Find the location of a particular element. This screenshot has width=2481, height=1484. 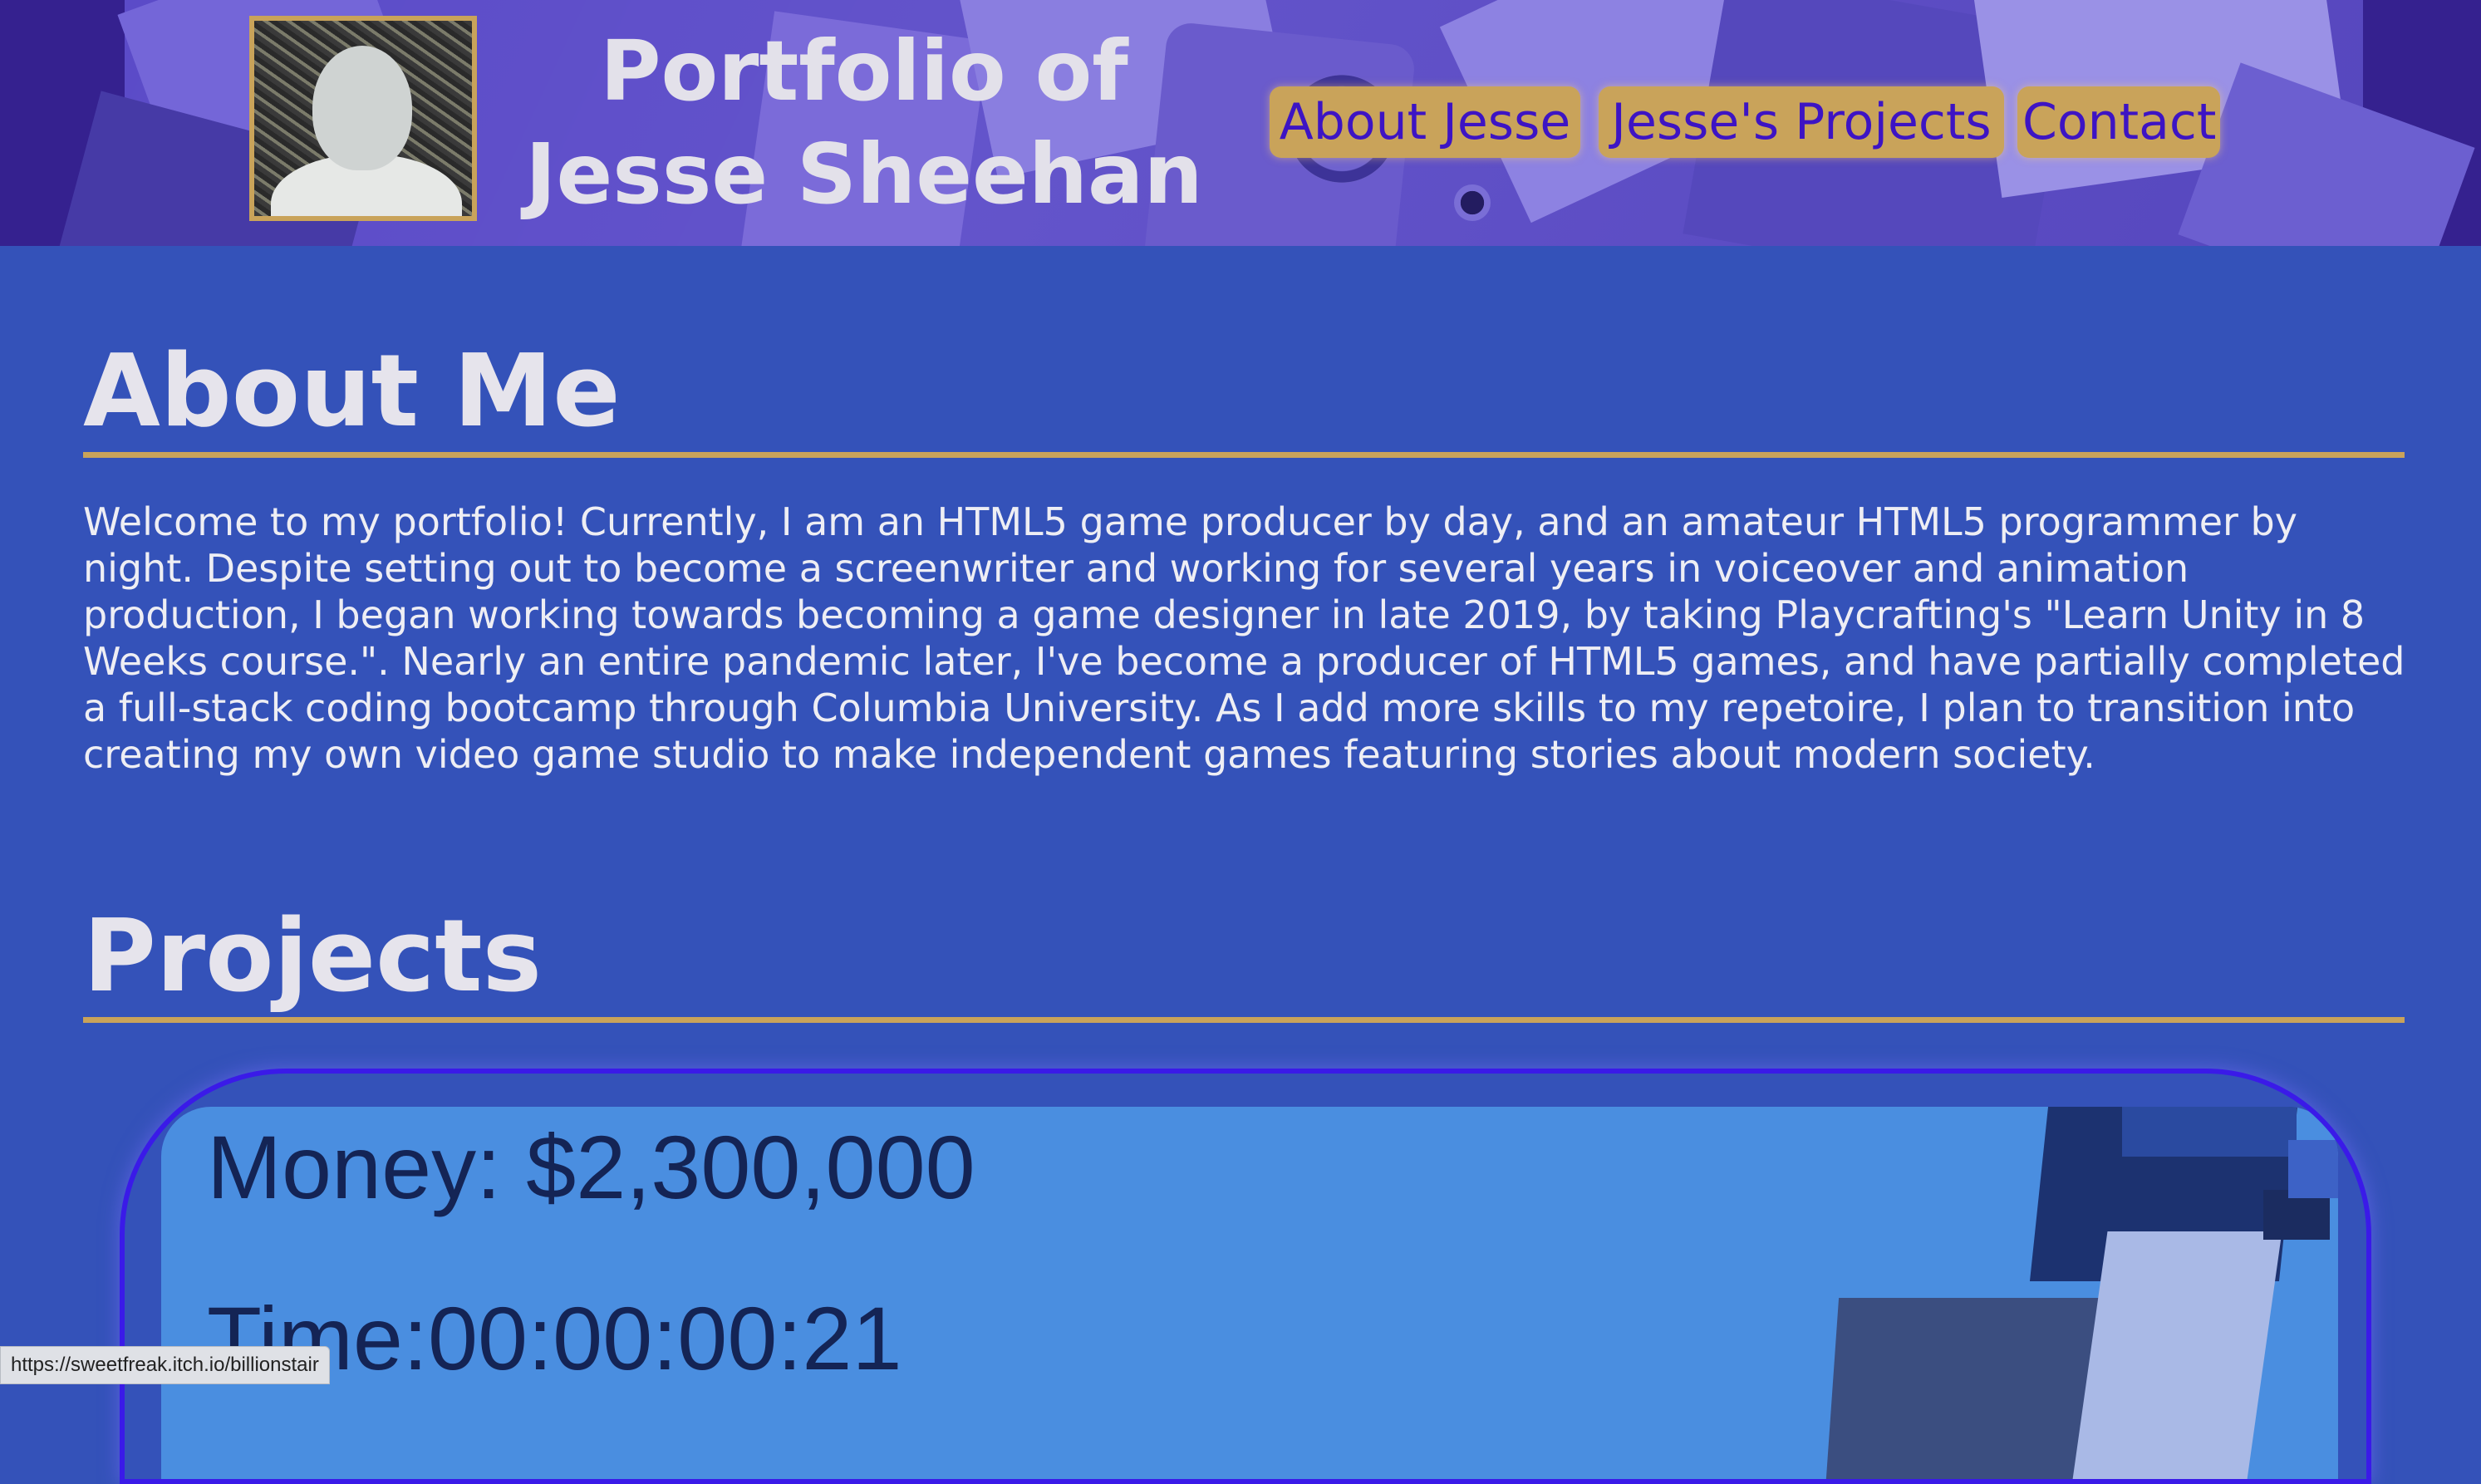

link-status-bar: https://sweetfreak.itch.io/billionstair is located at coordinates (165, 1365).